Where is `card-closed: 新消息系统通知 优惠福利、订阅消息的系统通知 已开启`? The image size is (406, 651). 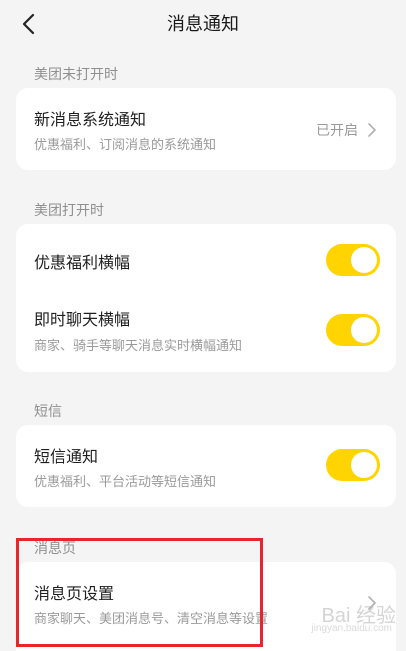
card-closed: 新消息系统通知 优惠福利、订阅消息的系统通知 已开启 is located at coordinates (206, 129).